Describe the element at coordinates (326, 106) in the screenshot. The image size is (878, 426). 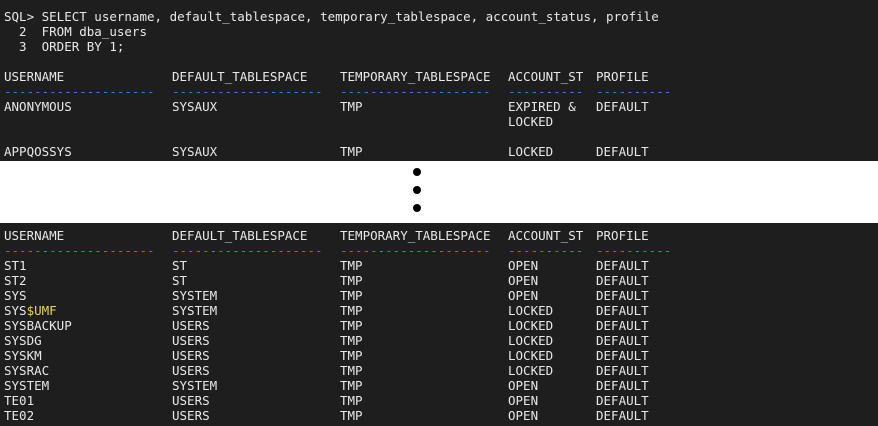
I see `table-row: ANONYMOUS SYSAUX TMP EXPIRED & DEFAULT` at that location.